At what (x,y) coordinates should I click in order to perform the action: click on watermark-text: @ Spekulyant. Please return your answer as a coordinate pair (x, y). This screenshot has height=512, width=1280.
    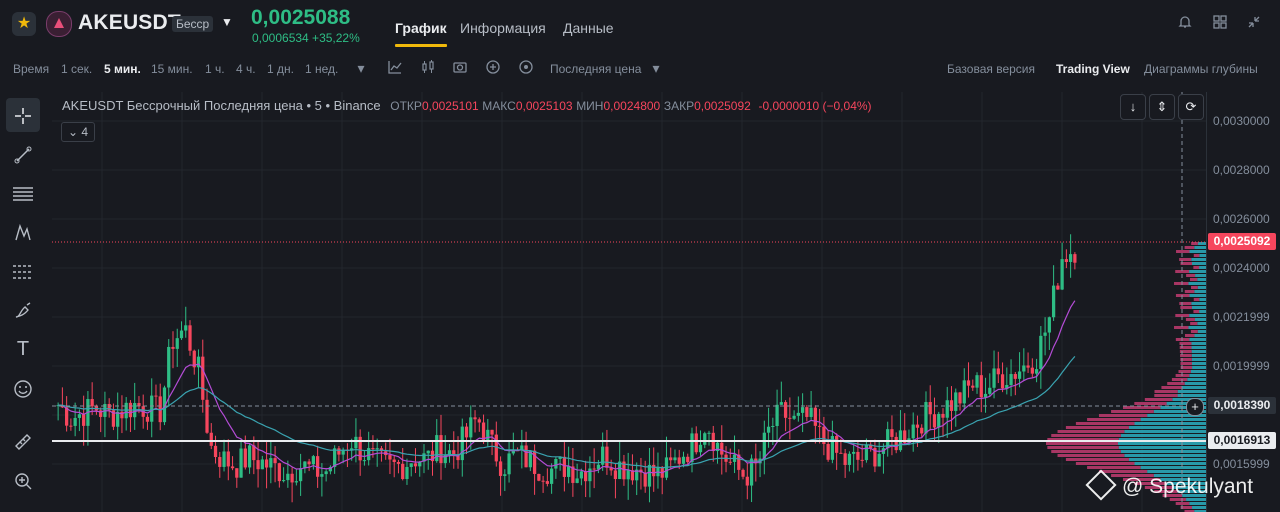
    Looking at the image, I should click on (1188, 486).